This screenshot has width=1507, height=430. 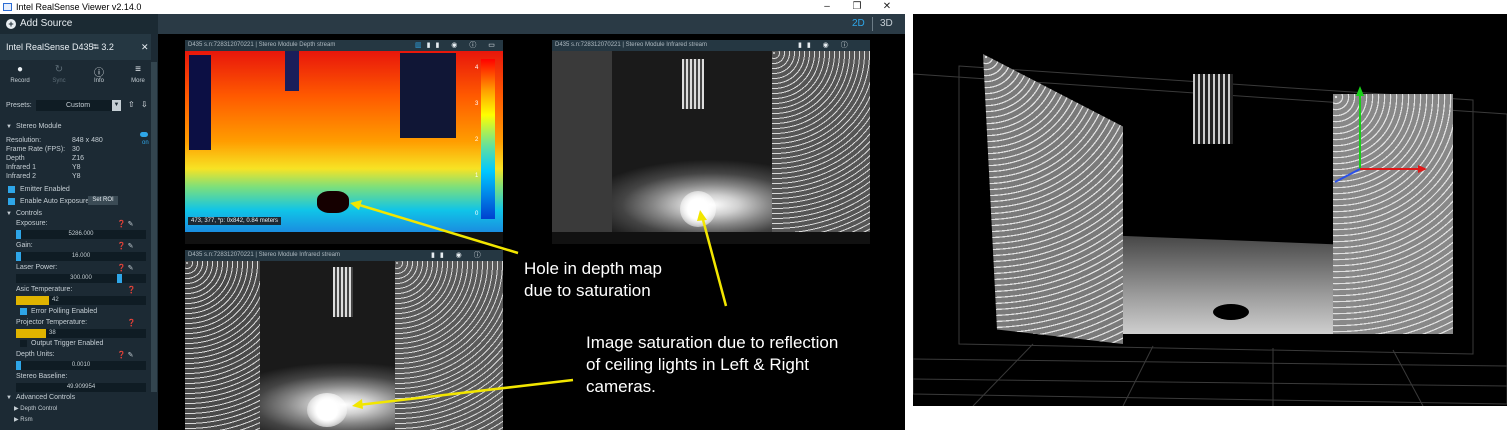 I want to click on arrow-to-saturation-right, so click(x=714, y=261).